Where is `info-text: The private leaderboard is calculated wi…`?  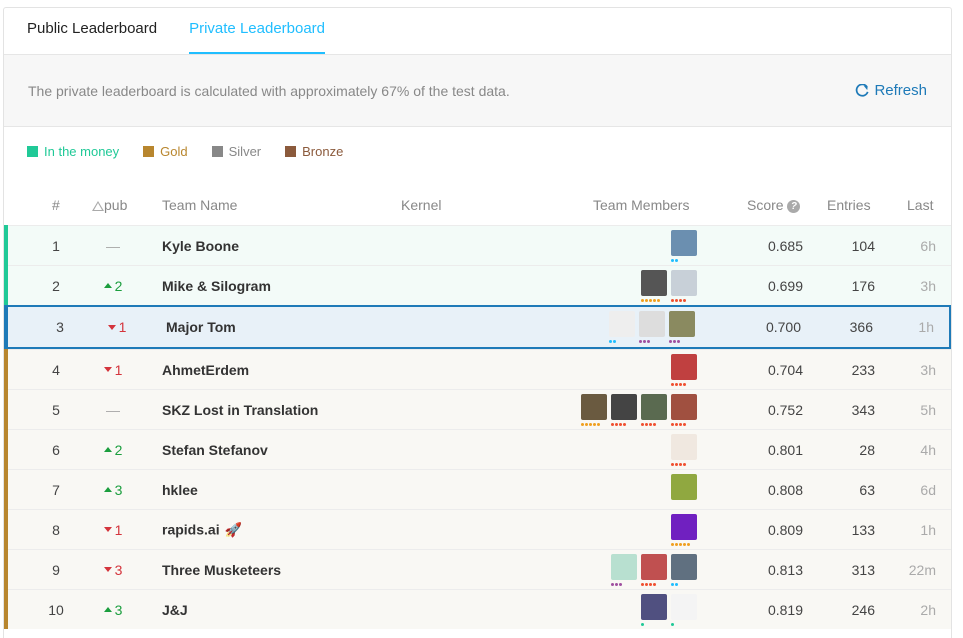
info-text: The private leaderboard is calculated wi… is located at coordinates (269, 90).